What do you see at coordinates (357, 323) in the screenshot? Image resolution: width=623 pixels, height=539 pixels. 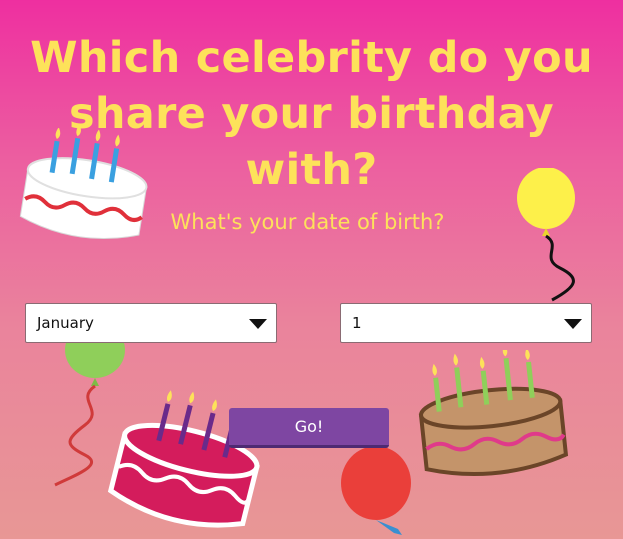 I see `day-select-value: 1` at bounding box center [357, 323].